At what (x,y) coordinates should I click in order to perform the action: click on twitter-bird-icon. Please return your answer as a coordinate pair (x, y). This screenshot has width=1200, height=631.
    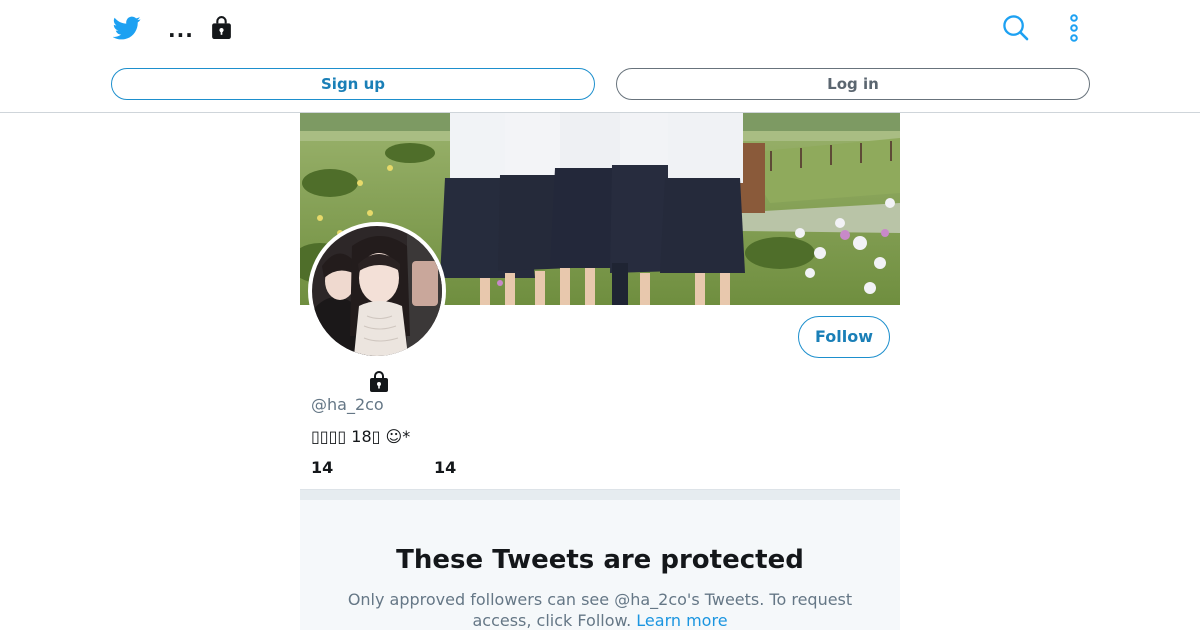
    Looking at the image, I should click on (127, 28).